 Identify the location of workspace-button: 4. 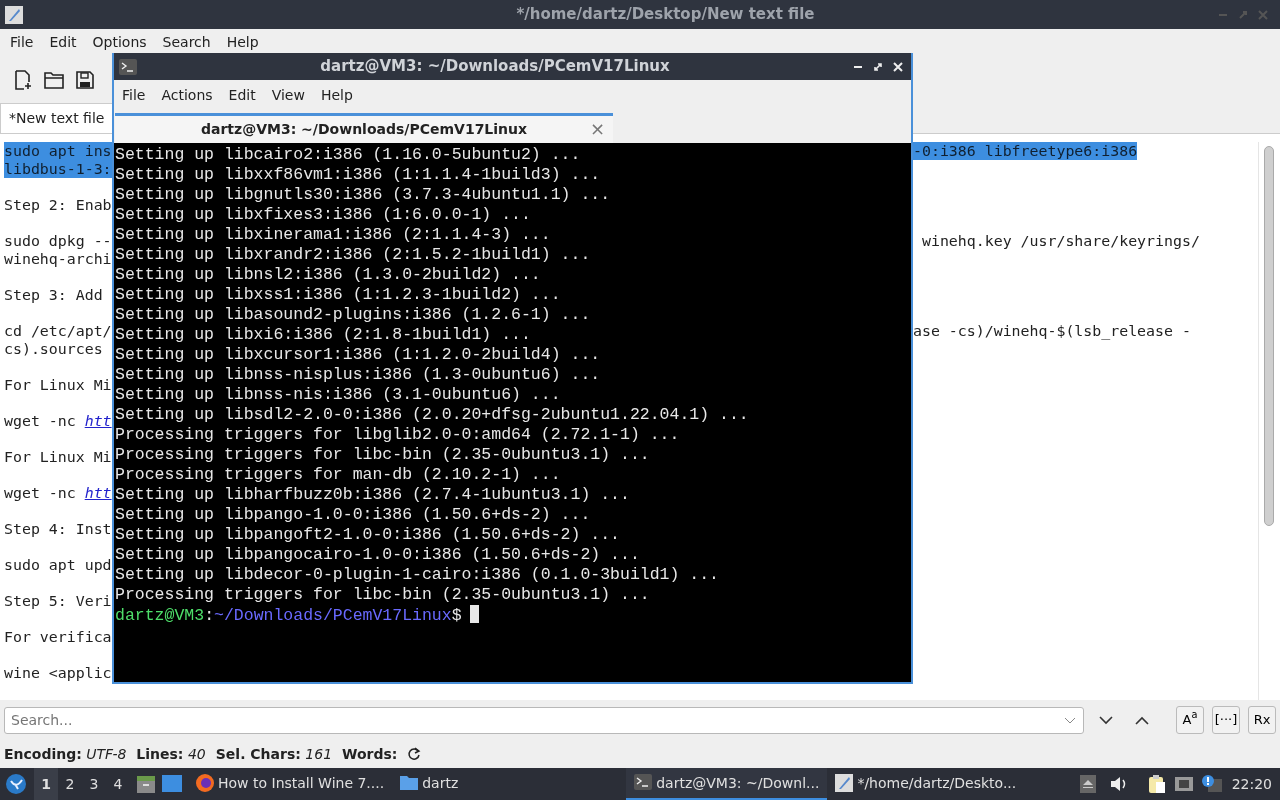
(118, 784).